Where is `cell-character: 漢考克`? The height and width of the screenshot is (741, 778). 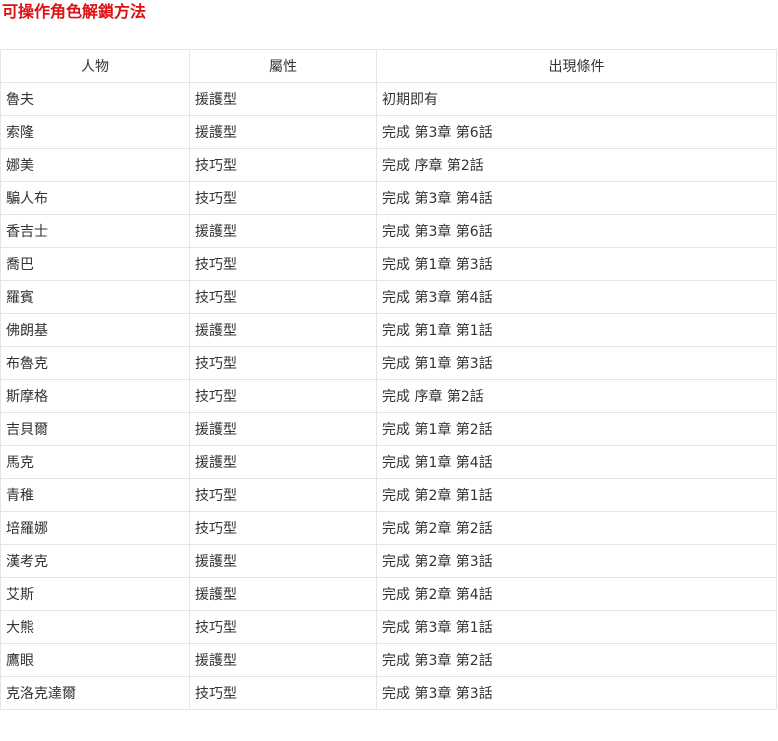 cell-character: 漢考克 is located at coordinates (95, 561).